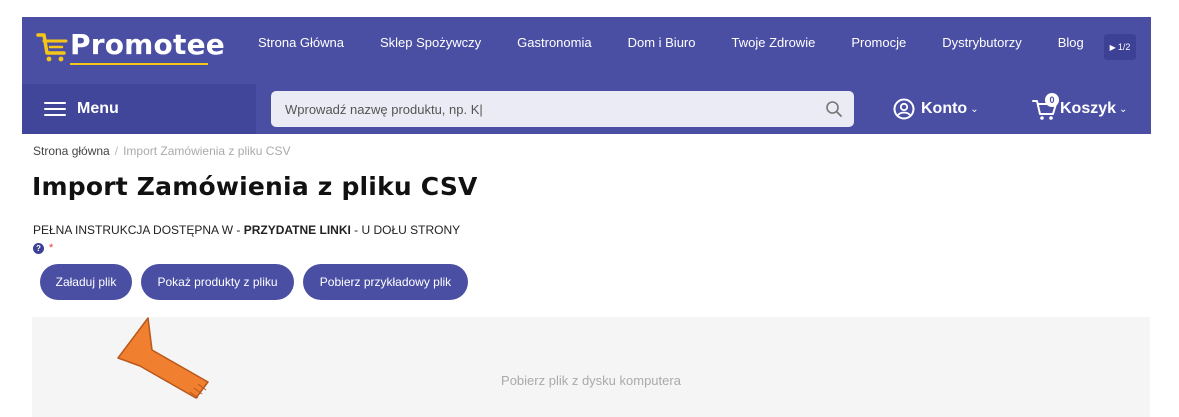 This screenshot has height=417, width=1179. Describe the element at coordinates (541, 109) in the screenshot. I see `search-input` at that location.